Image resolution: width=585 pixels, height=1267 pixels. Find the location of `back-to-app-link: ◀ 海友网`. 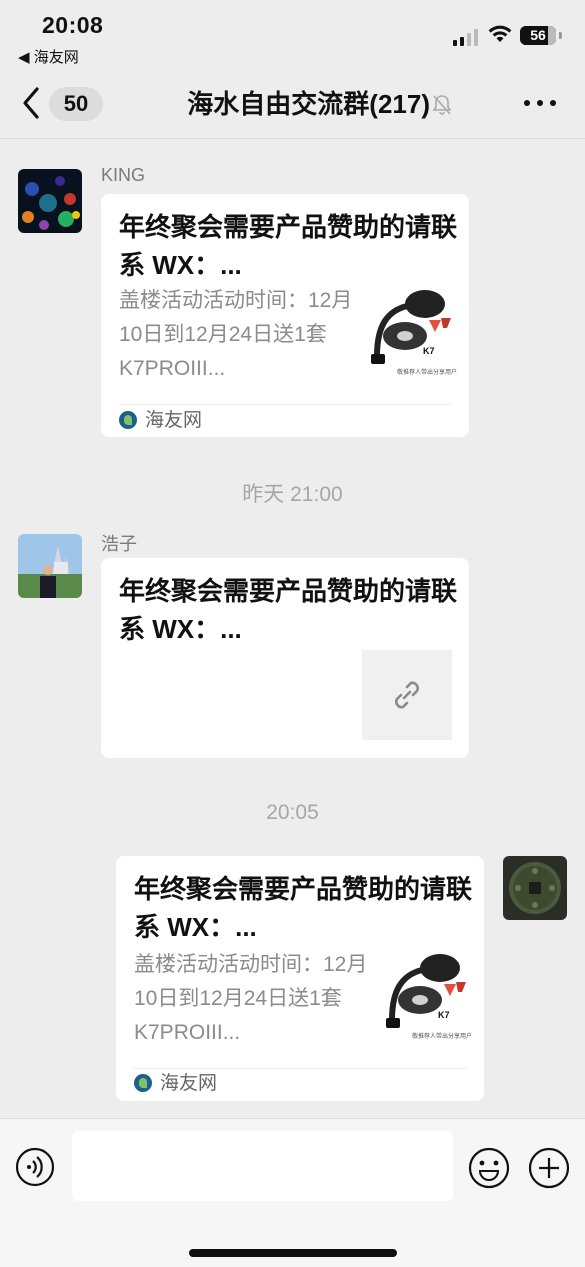

back-to-app-link: ◀ 海友网 is located at coordinates (48, 56).